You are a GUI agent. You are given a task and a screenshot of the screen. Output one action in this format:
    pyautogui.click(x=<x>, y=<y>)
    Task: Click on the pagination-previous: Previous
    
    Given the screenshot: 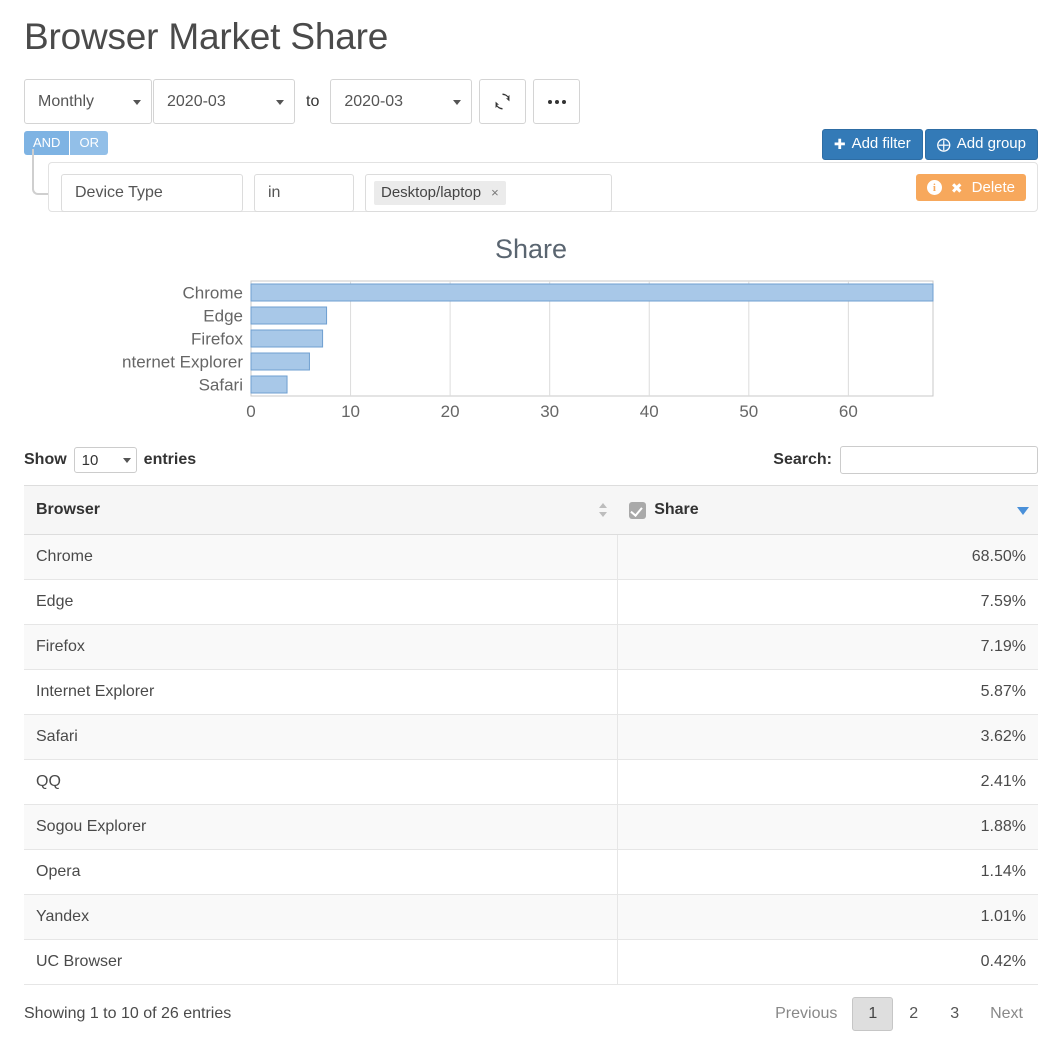 What is the action you would take?
    pyautogui.click(x=806, y=1014)
    